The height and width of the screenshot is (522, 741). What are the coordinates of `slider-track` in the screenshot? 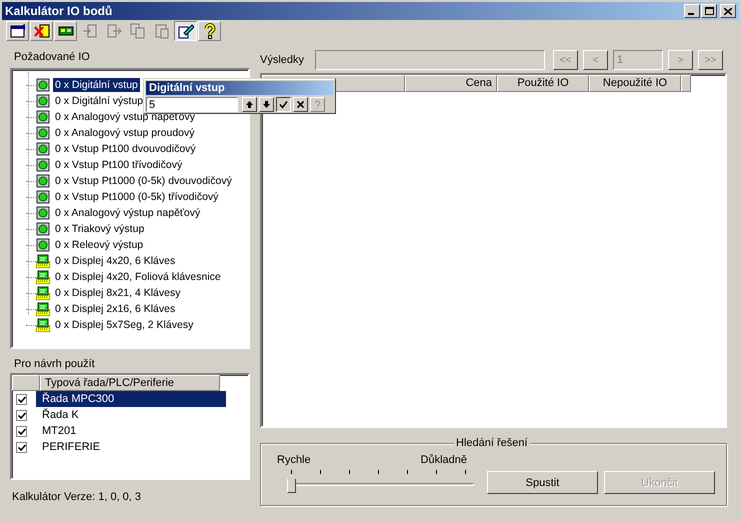 It's located at (380, 484).